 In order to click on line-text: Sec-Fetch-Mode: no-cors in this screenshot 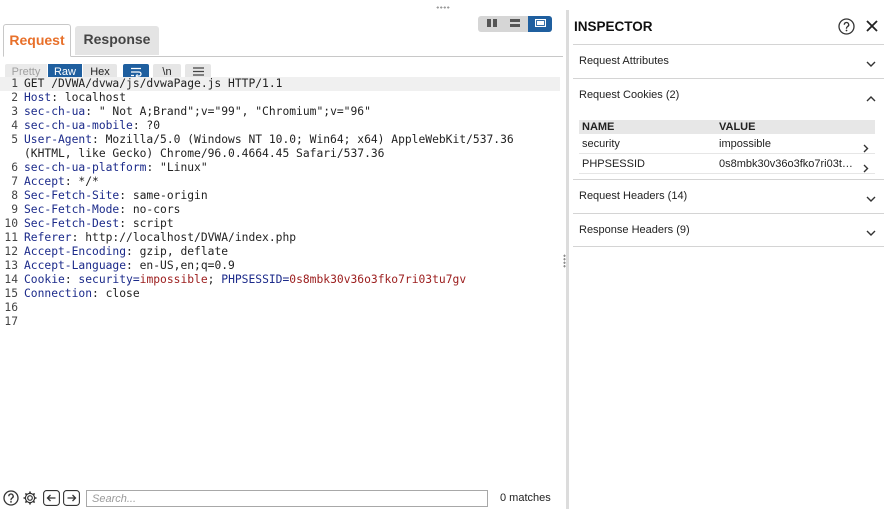, I will do `click(102, 209)`.